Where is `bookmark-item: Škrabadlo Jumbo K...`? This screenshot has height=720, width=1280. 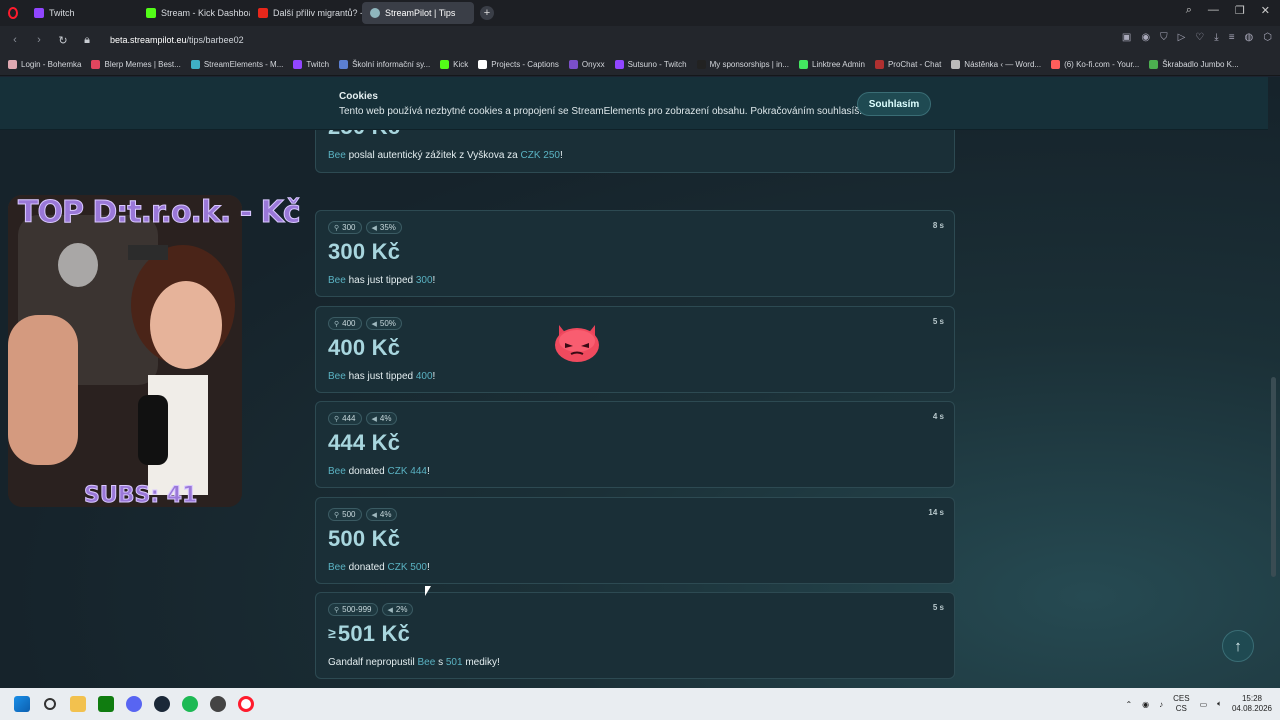 bookmark-item: Škrabadlo Jumbo K... is located at coordinates (1194, 64).